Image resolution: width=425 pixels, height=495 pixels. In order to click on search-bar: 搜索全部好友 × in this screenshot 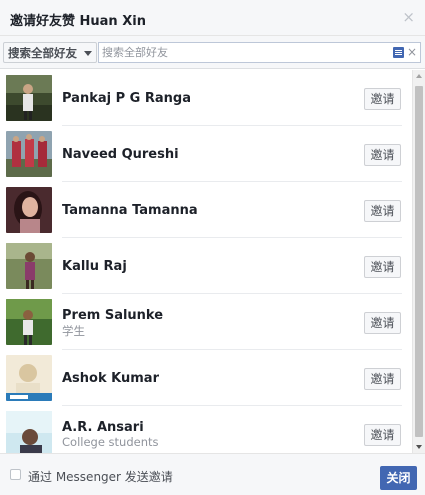, I will do `click(212, 52)`.